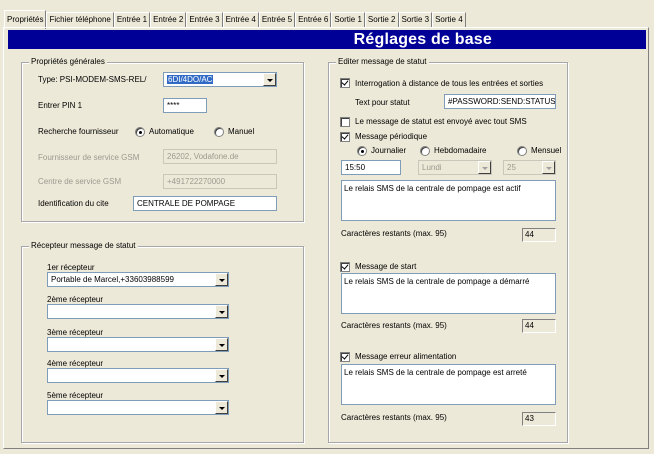  I want to click on tab-fichier-telephone: Fichier téléphone, so click(80, 20).